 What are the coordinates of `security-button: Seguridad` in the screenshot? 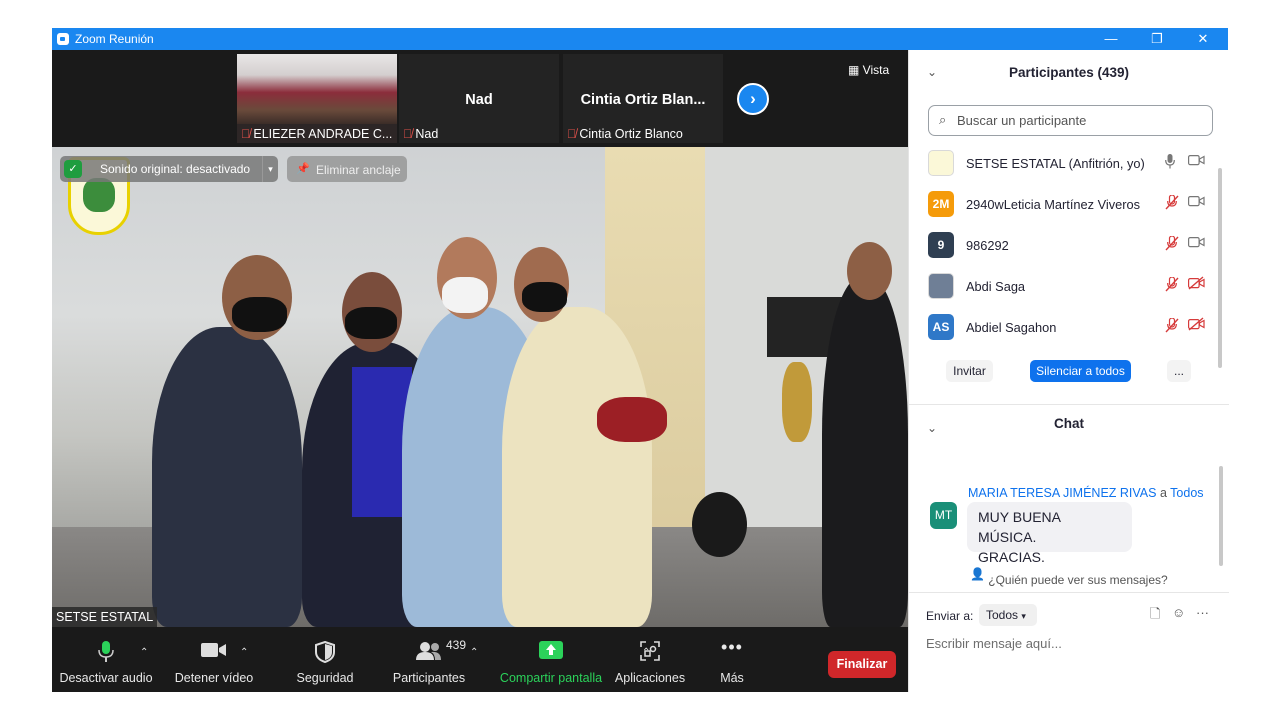 It's located at (325, 659).